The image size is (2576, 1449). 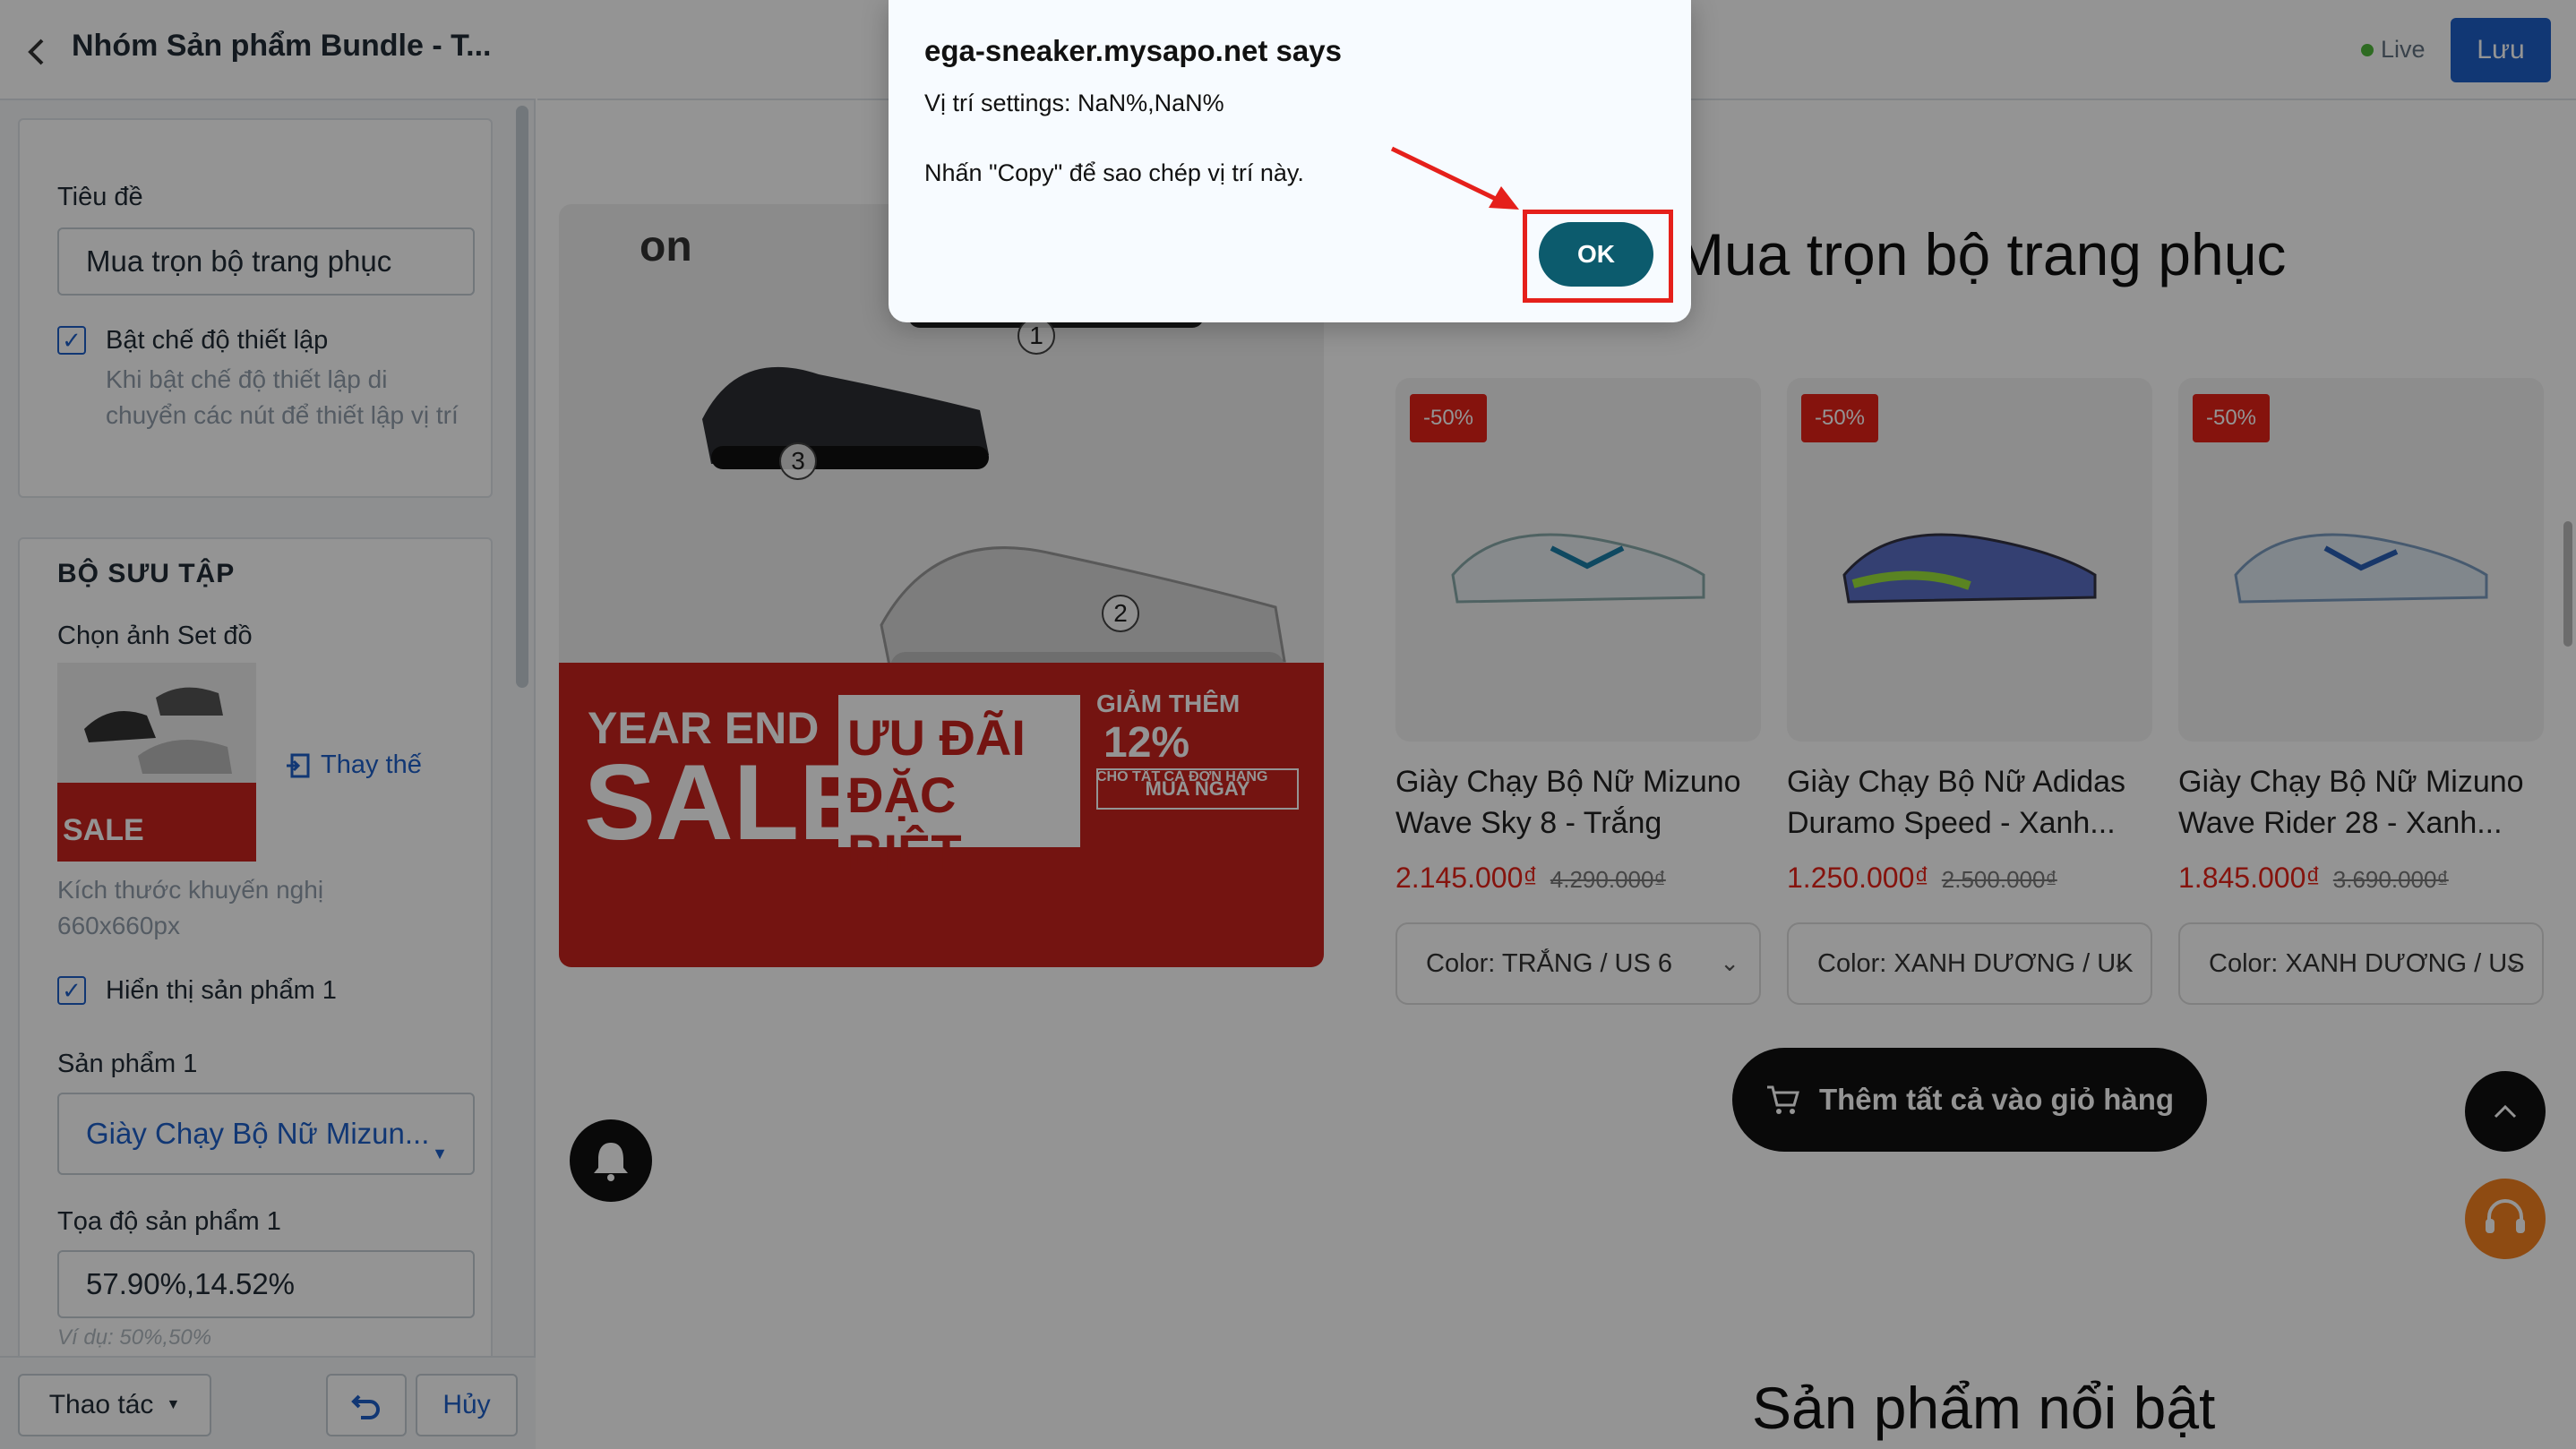 What do you see at coordinates (1074, 103) in the screenshot?
I see `dialog-message-position: Vị trí settings: NaN%,NaN%` at bounding box center [1074, 103].